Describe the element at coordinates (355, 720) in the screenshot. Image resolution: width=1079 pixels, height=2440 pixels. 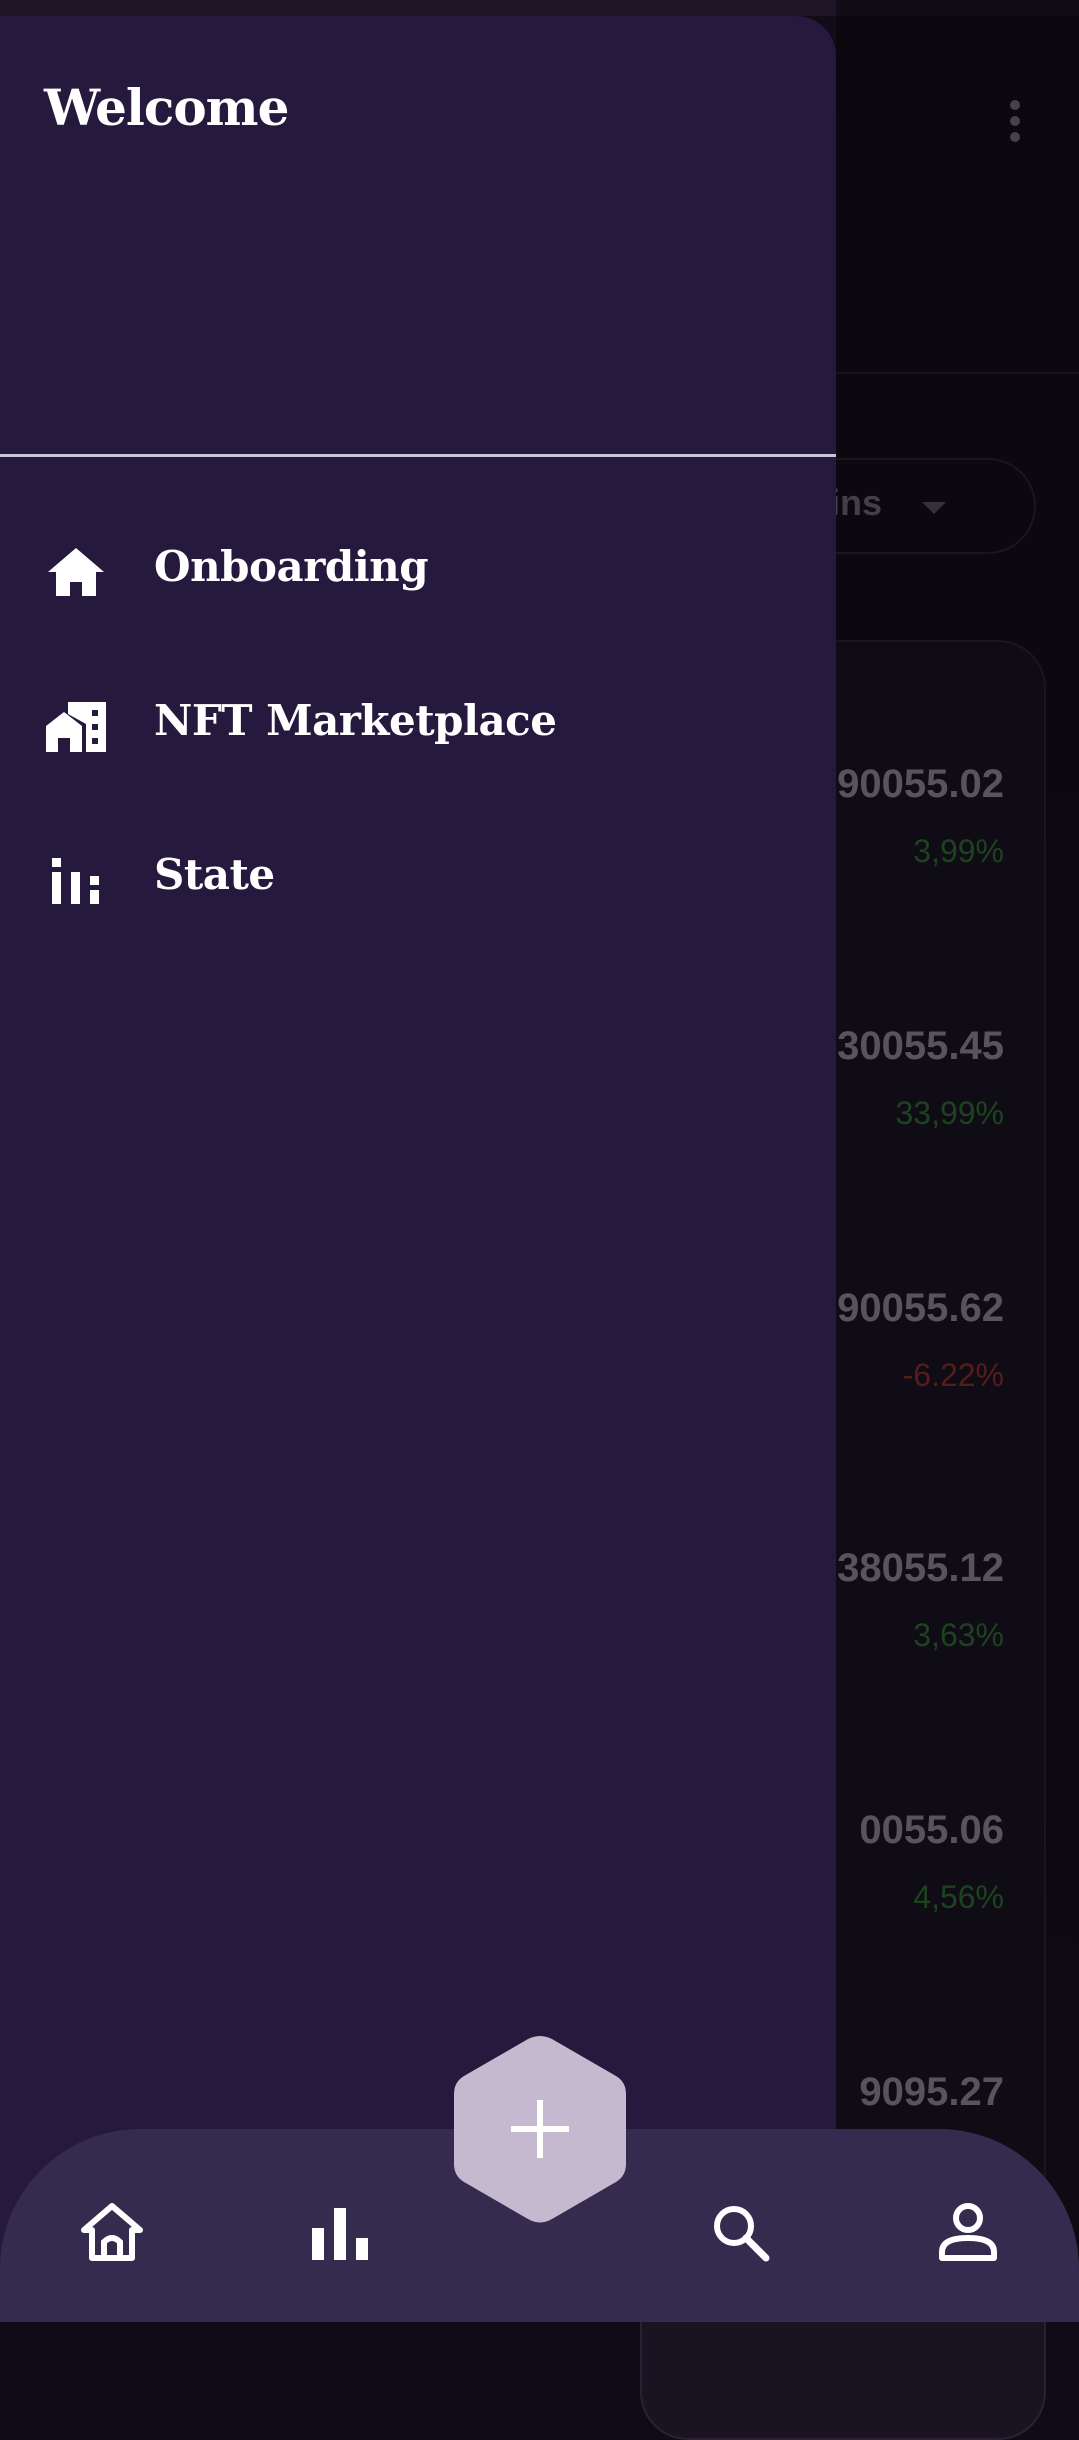
I see `drawer-item-label: NFT Marketplace` at that location.